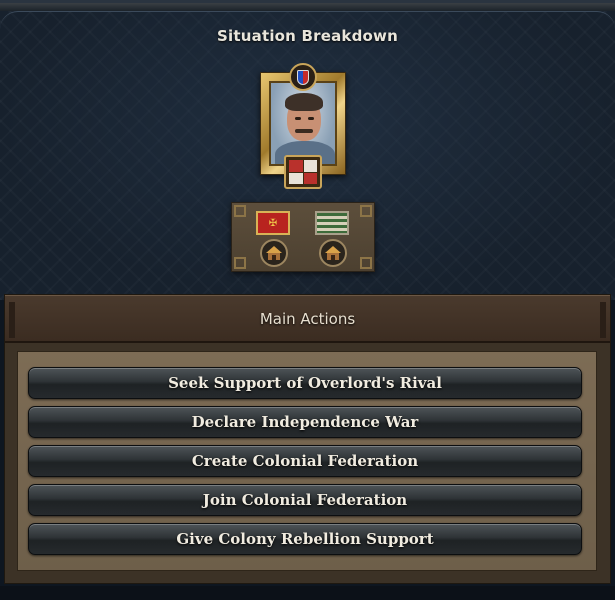  I want to click on striped-flag-icon, so click(332, 223).